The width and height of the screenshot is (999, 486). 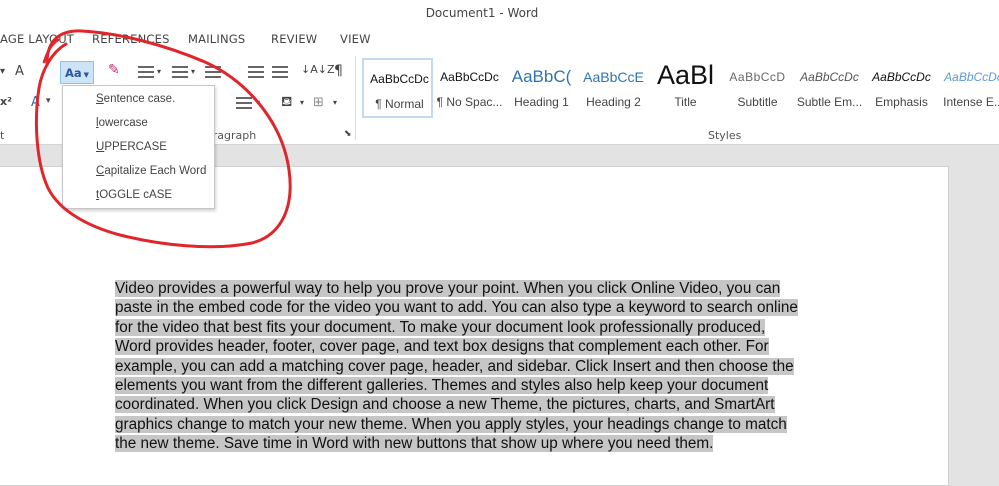 I want to click on numbering-dropdown-icon: ▾, so click(x=193, y=72).